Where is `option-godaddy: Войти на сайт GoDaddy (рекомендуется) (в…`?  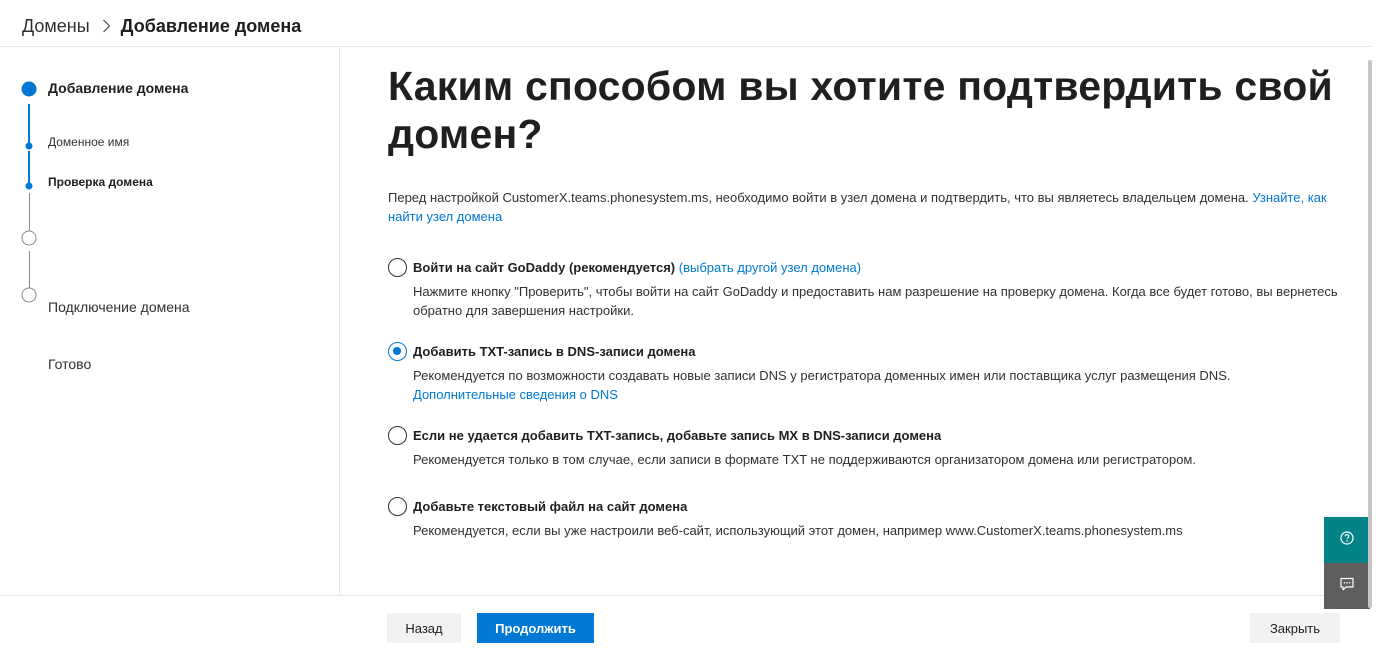 option-godaddy: Войти на сайт GoDaddy (рекомендуется) (в… is located at coordinates (863, 289).